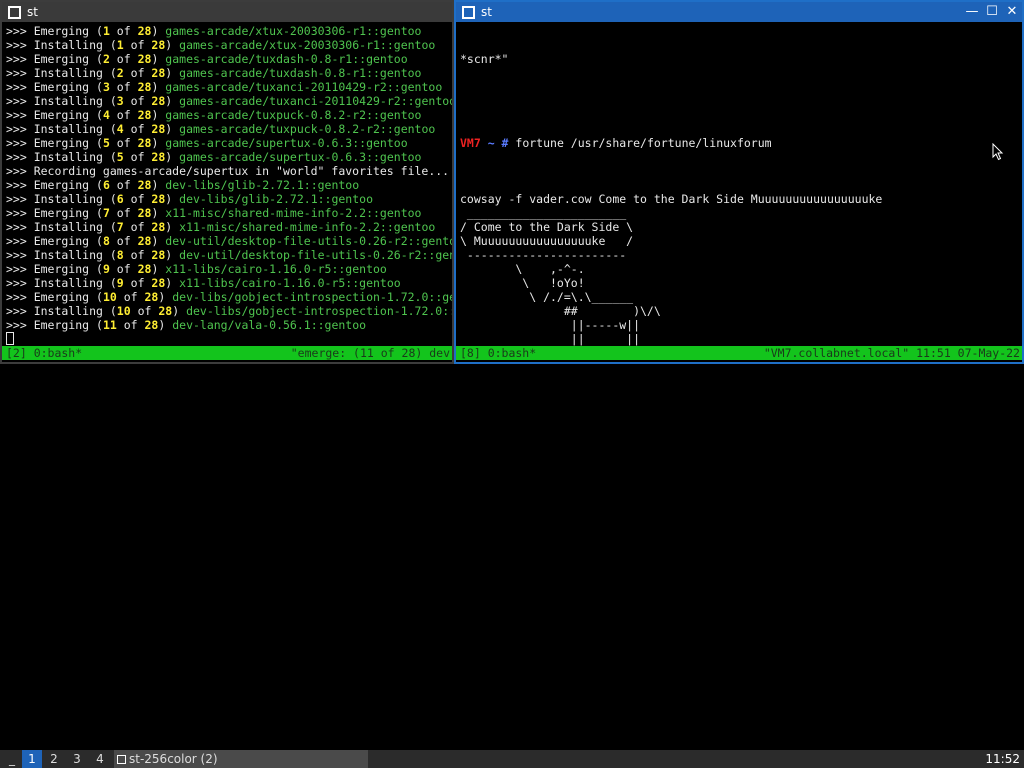 This screenshot has height=768, width=1024. I want to click on output-line: _______________________, so click(543, 213).